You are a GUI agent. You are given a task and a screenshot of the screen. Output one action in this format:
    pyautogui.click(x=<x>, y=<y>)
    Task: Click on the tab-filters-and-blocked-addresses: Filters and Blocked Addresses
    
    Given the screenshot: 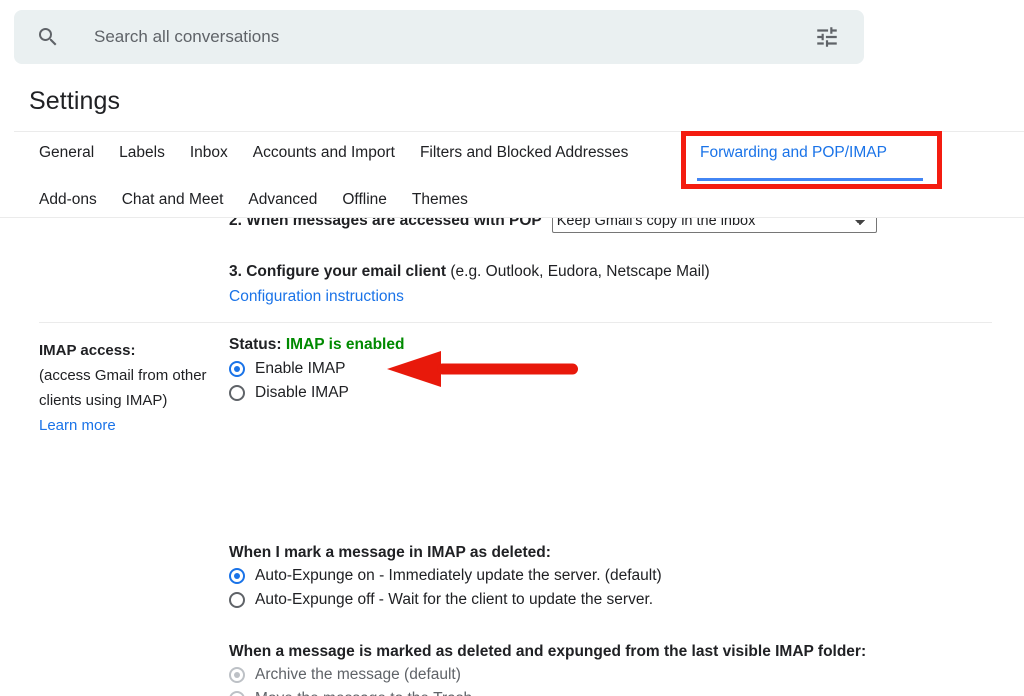 What is the action you would take?
    pyautogui.click(x=524, y=153)
    